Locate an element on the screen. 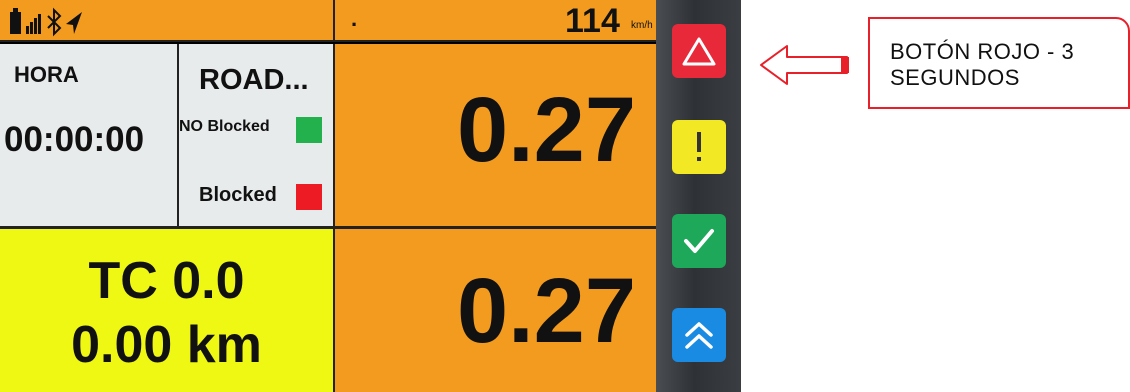 The height and width of the screenshot is (392, 1130). partial-distance-panel: 0.27 is located at coordinates (494, 135).